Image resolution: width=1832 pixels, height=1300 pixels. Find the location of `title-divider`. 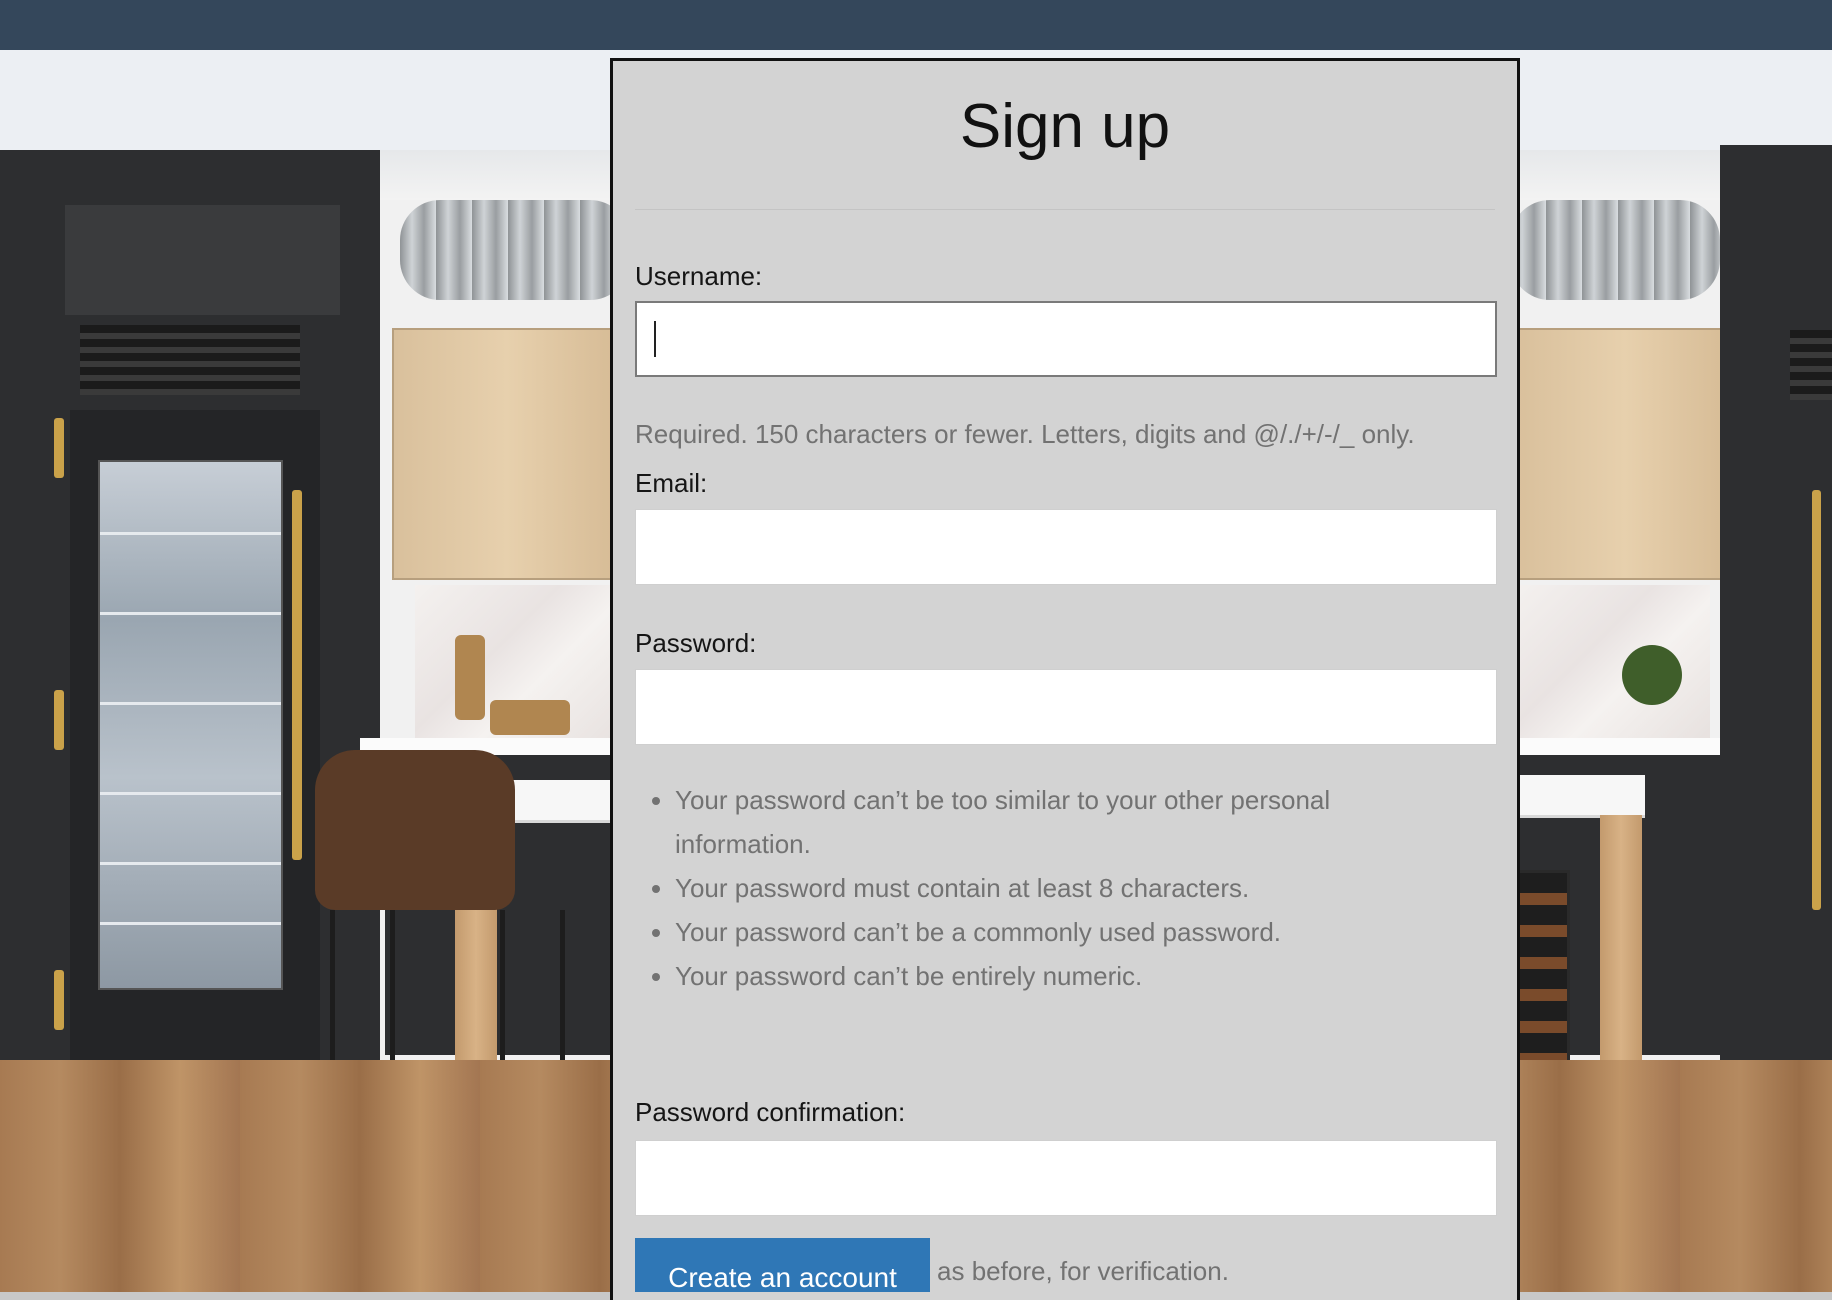

title-divider is located at coordinates (1065, 209).